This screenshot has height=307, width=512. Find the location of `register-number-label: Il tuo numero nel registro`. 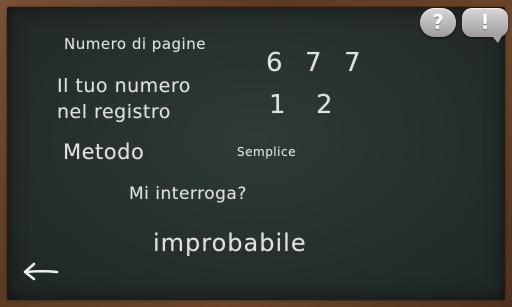

register-number-label: Il tuo numero nel registro is located at coordinates (124, 99).